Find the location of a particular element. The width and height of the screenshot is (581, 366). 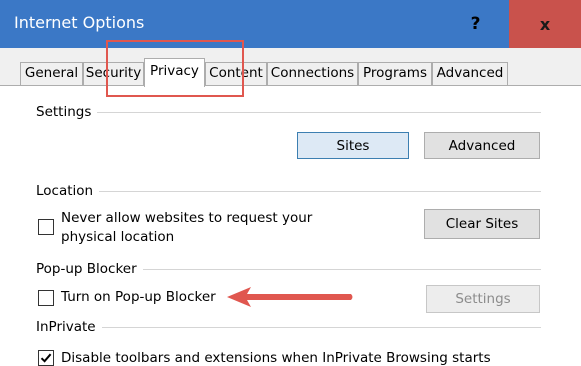

settings-divider is located at coordinates (288, 112).